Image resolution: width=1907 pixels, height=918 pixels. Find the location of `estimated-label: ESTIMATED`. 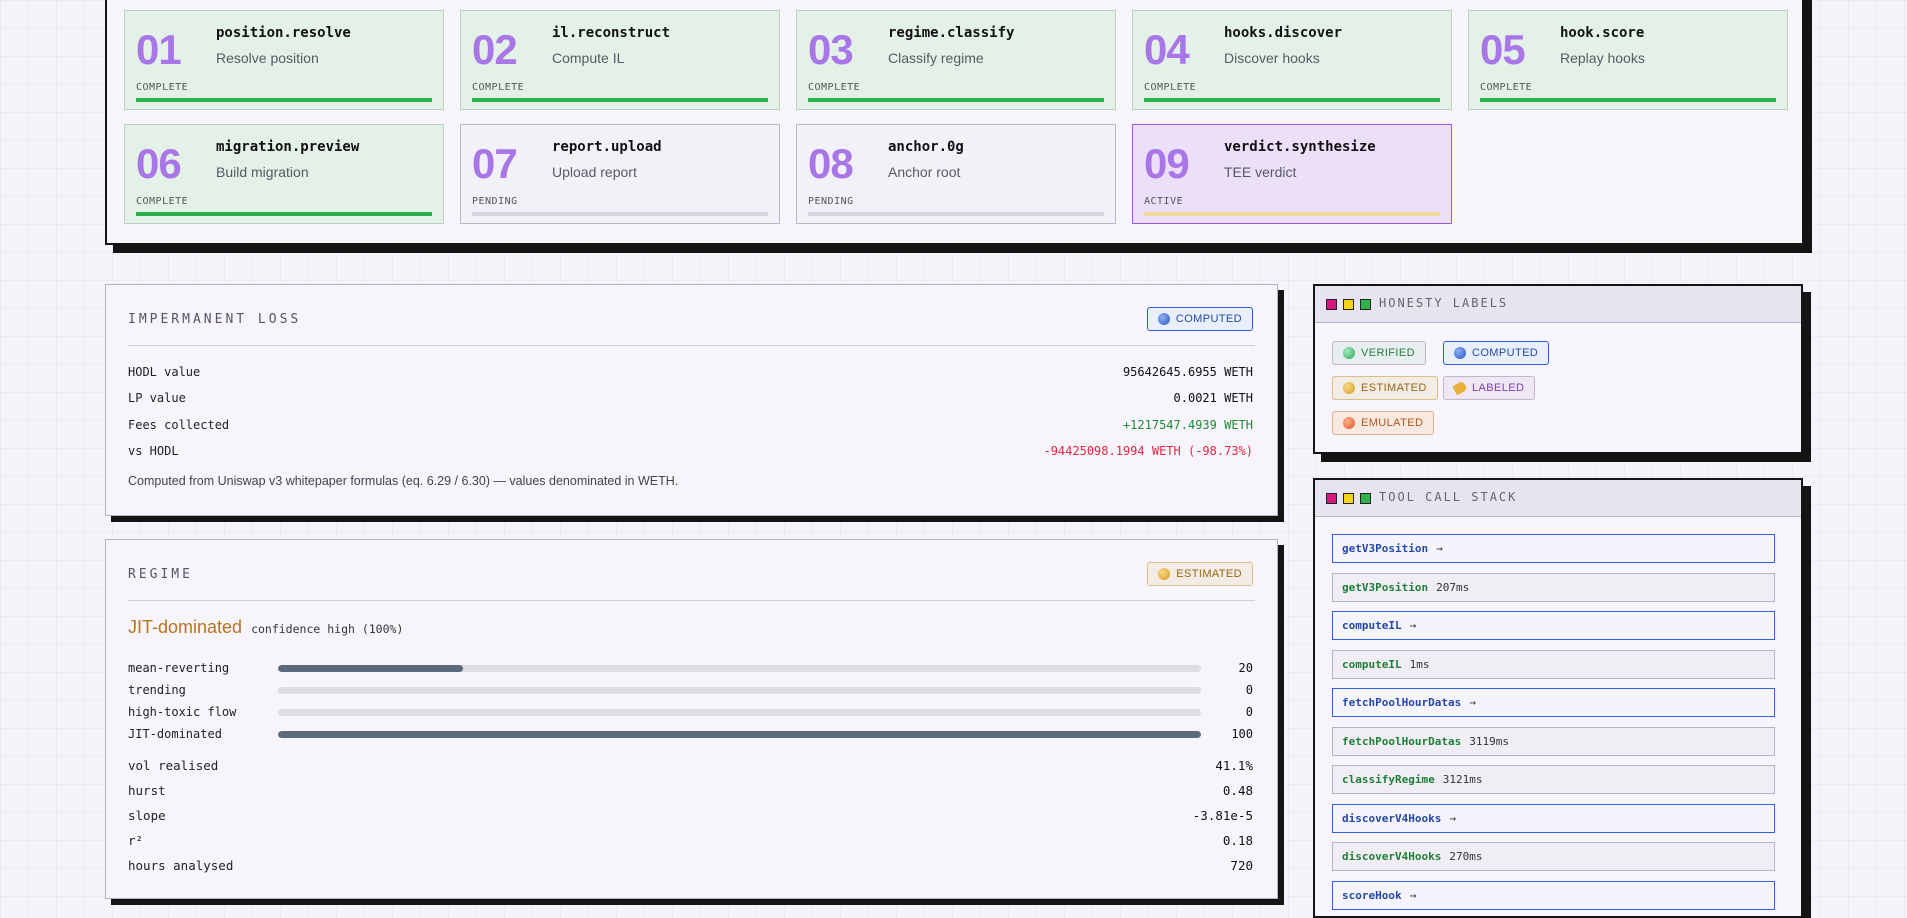

estimated-label: ESTIMATED is located at coordinates (1385, 388).